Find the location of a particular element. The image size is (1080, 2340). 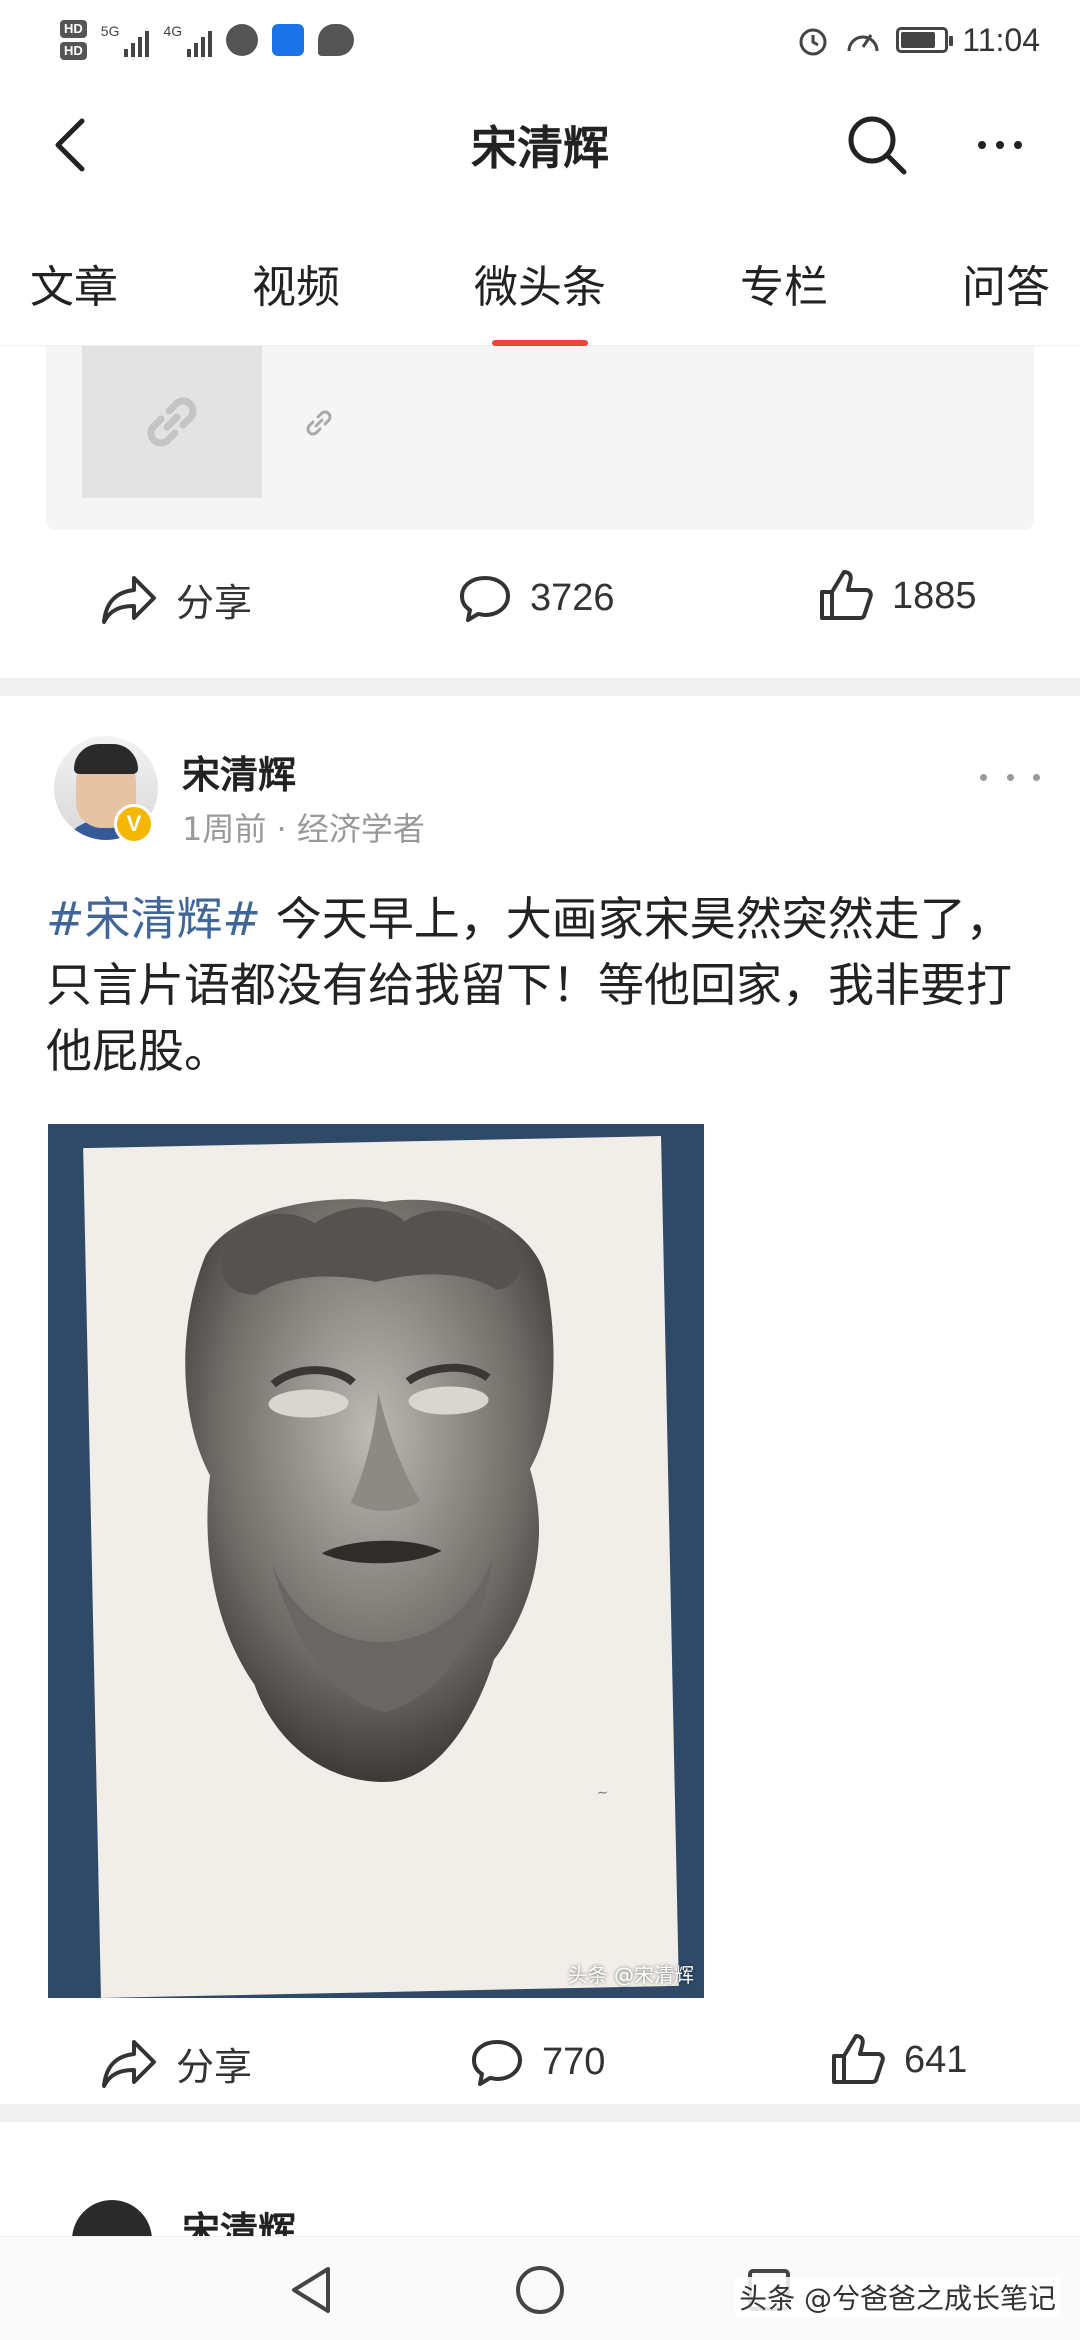

link-thumbnail is located at coordinates (172, 422).